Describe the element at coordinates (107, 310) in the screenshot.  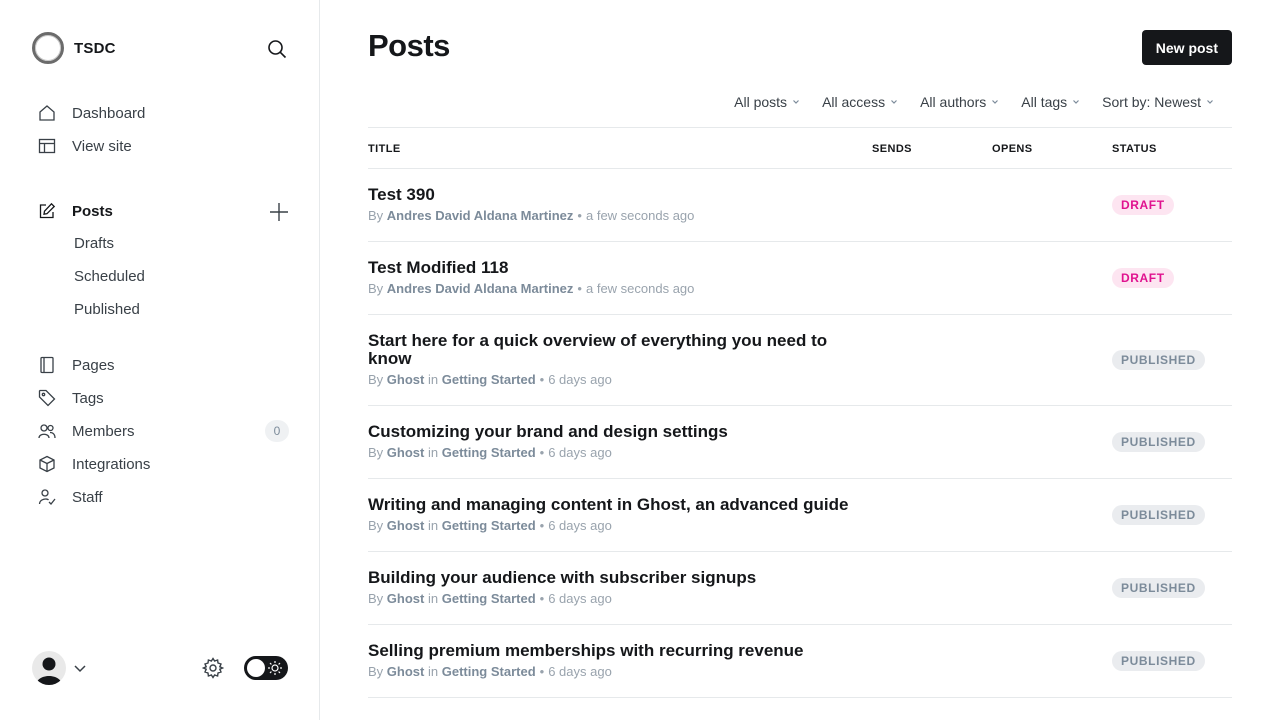
I see `nav-published: Published` at that location.